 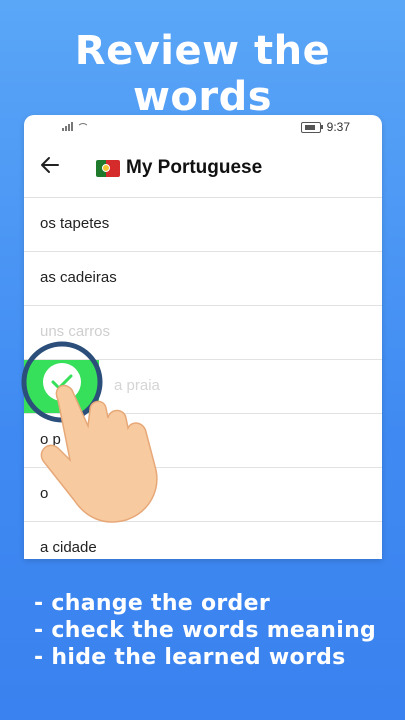 What do you see at coordinates (152, 603) in the screenshot?
I see `feature-item: - change the order` at bounding box center [152, 603].